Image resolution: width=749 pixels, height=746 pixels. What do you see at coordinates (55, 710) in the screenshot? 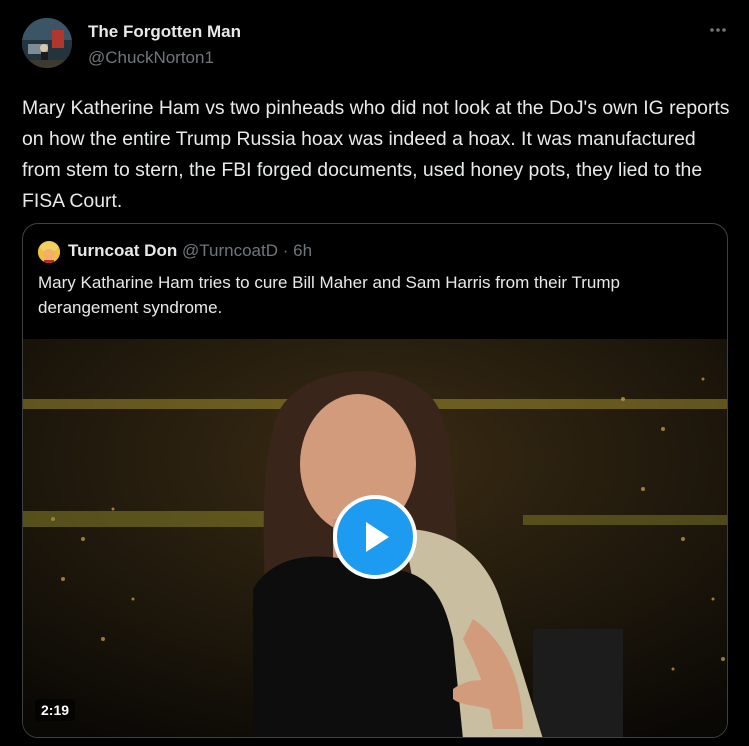
I see `video-duration: 2:19` at bounding box center [55, 710].